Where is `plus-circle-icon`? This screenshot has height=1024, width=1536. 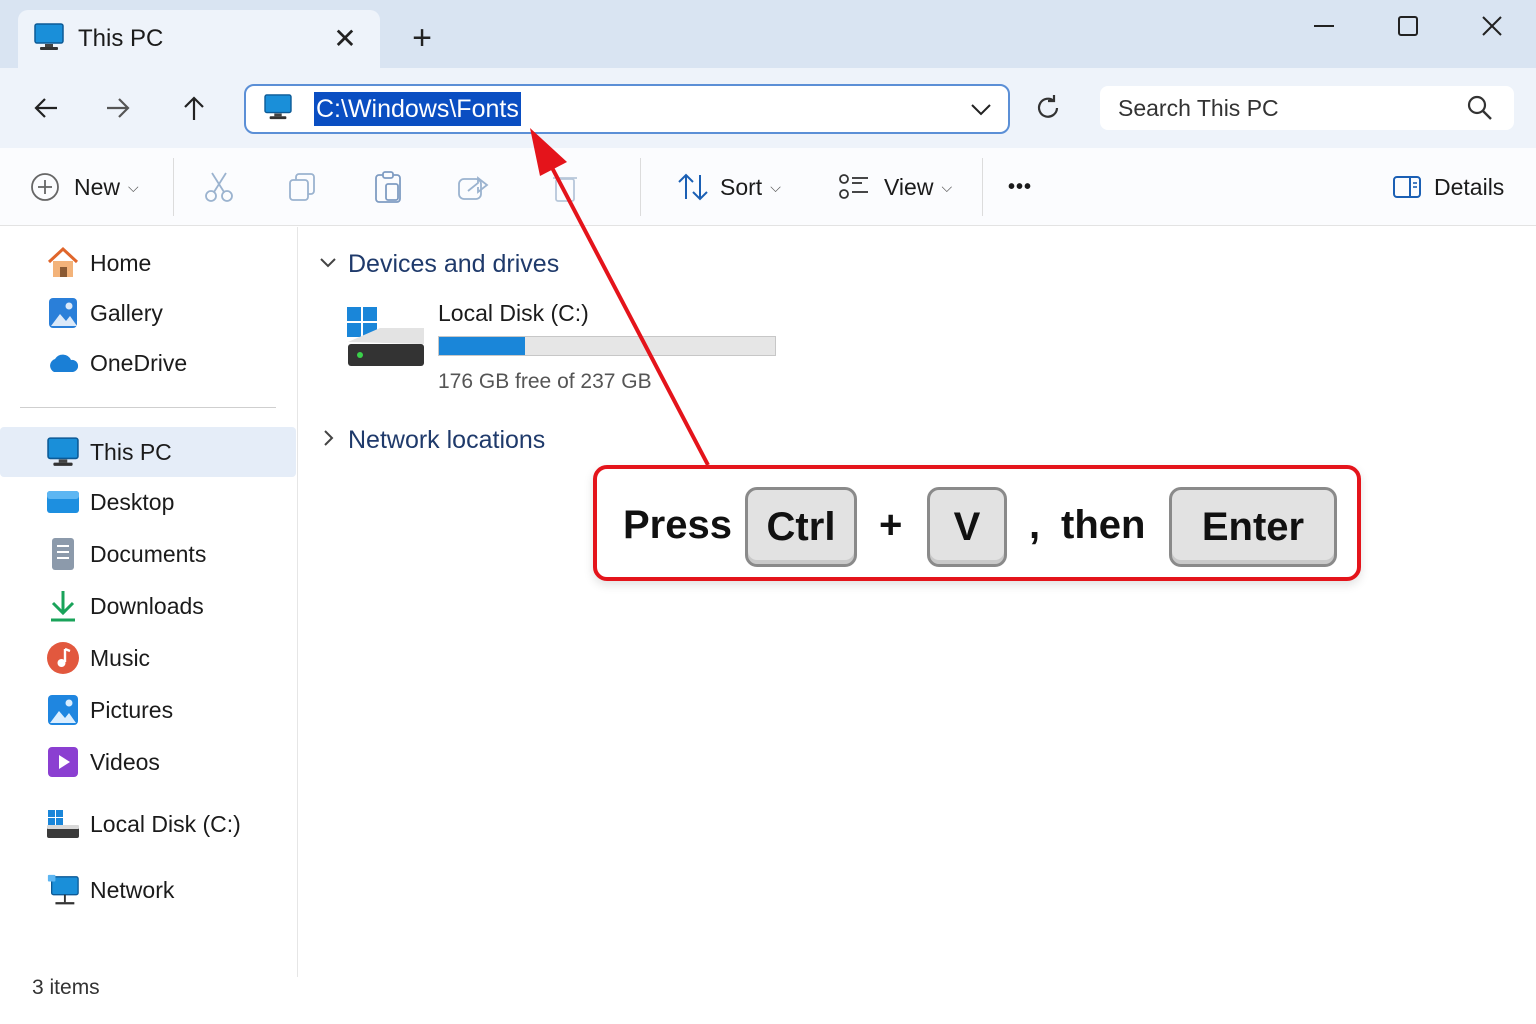 plus-circle-icon is located at coordinates (45, 187).